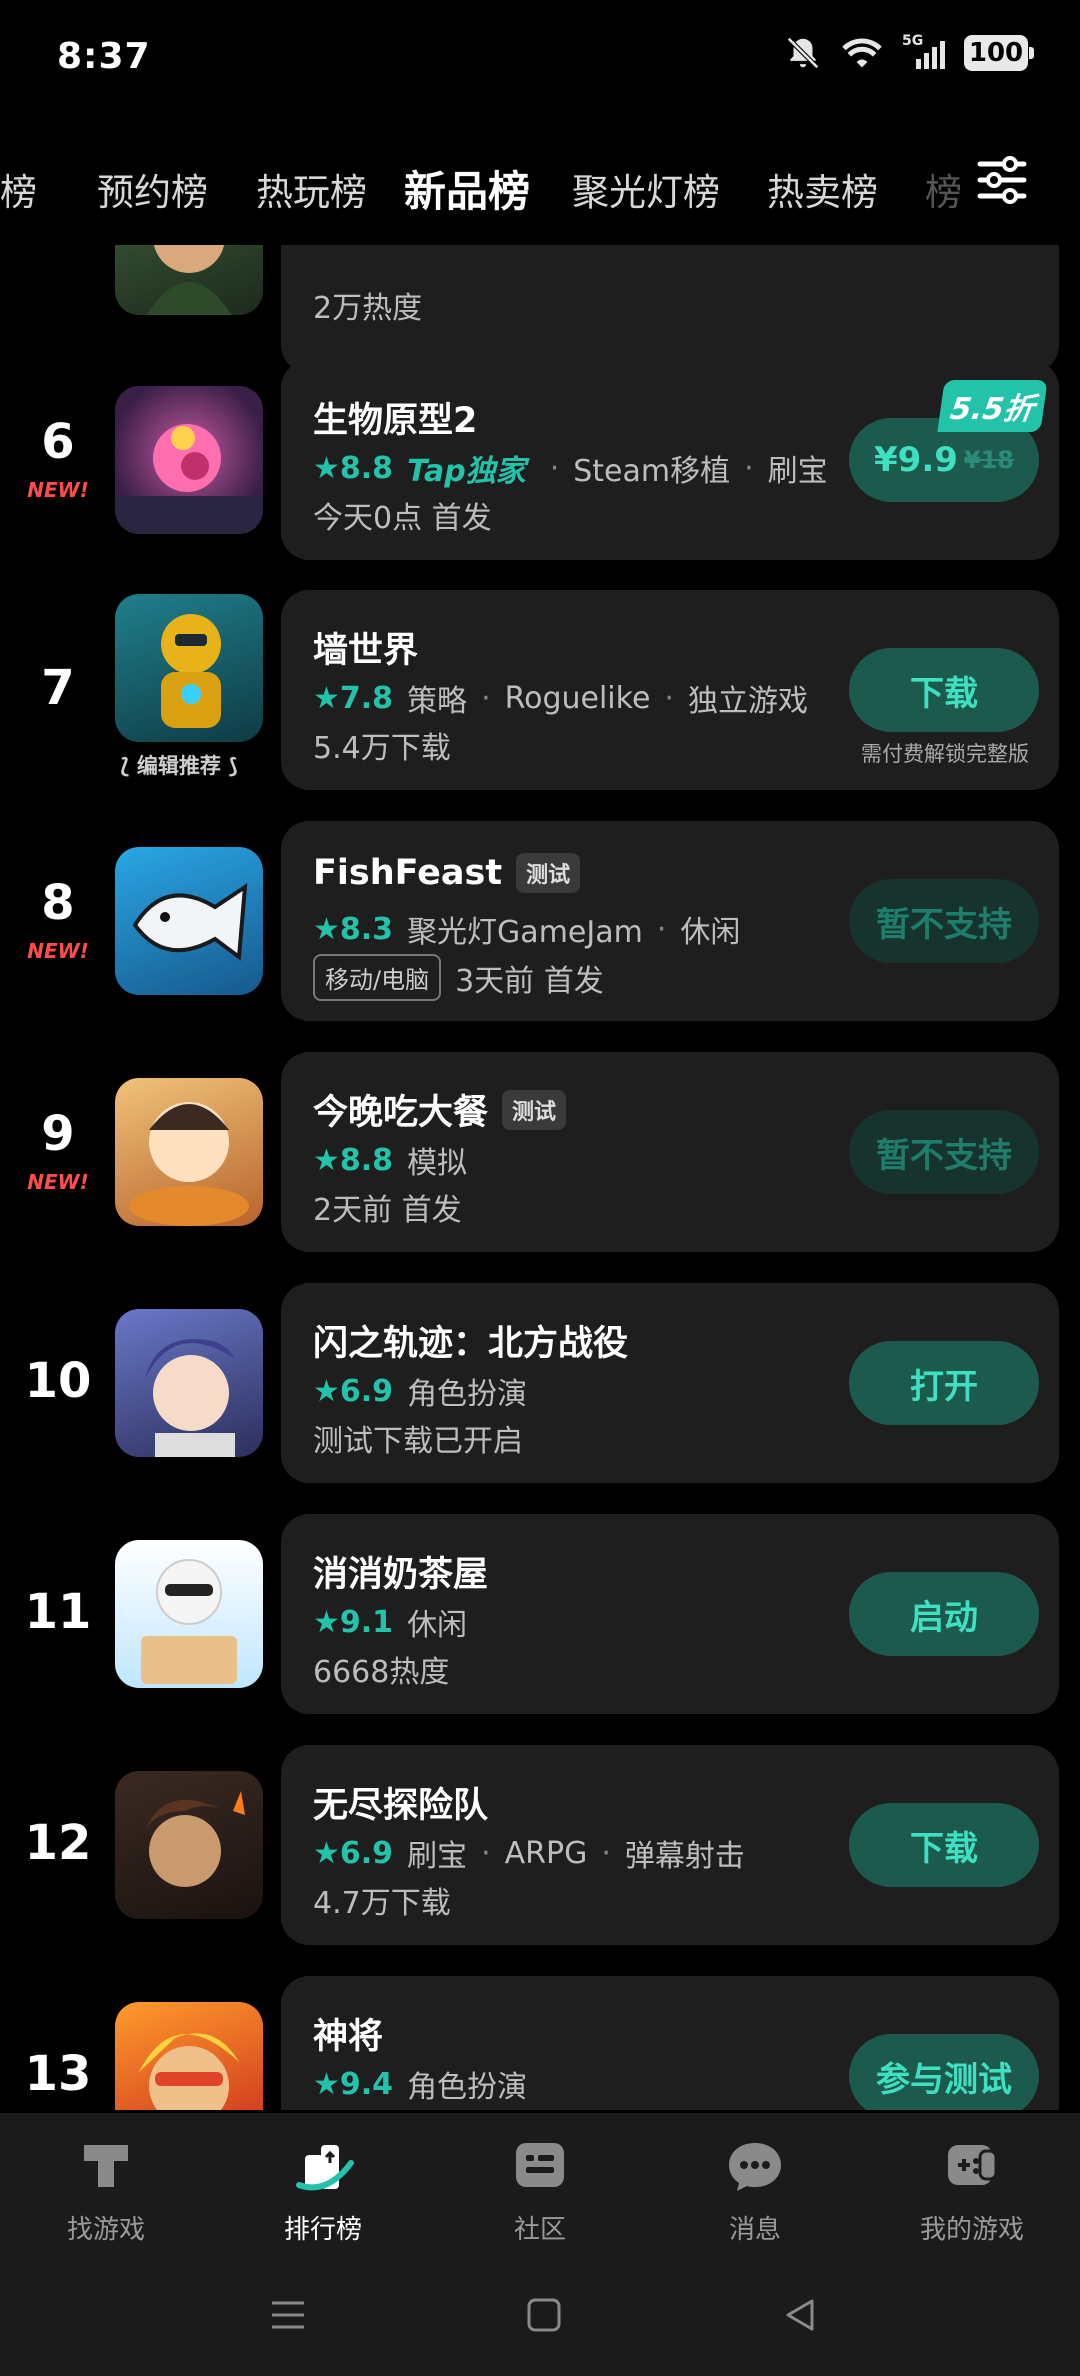 The width and height of the screenshot is (1080, 2376). What do you see at coordinates (325, 2168) in the screenshot?
I see `ranking-icon` at bounding box center [325, 2168].